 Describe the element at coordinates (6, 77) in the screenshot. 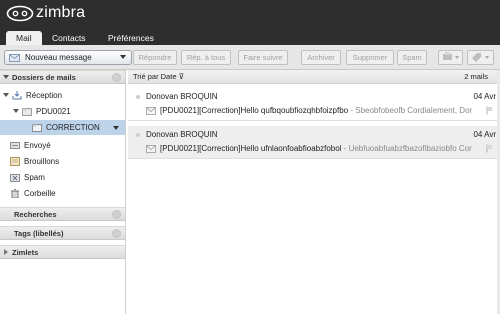

I see `collapse-arrow-icon` at that location.